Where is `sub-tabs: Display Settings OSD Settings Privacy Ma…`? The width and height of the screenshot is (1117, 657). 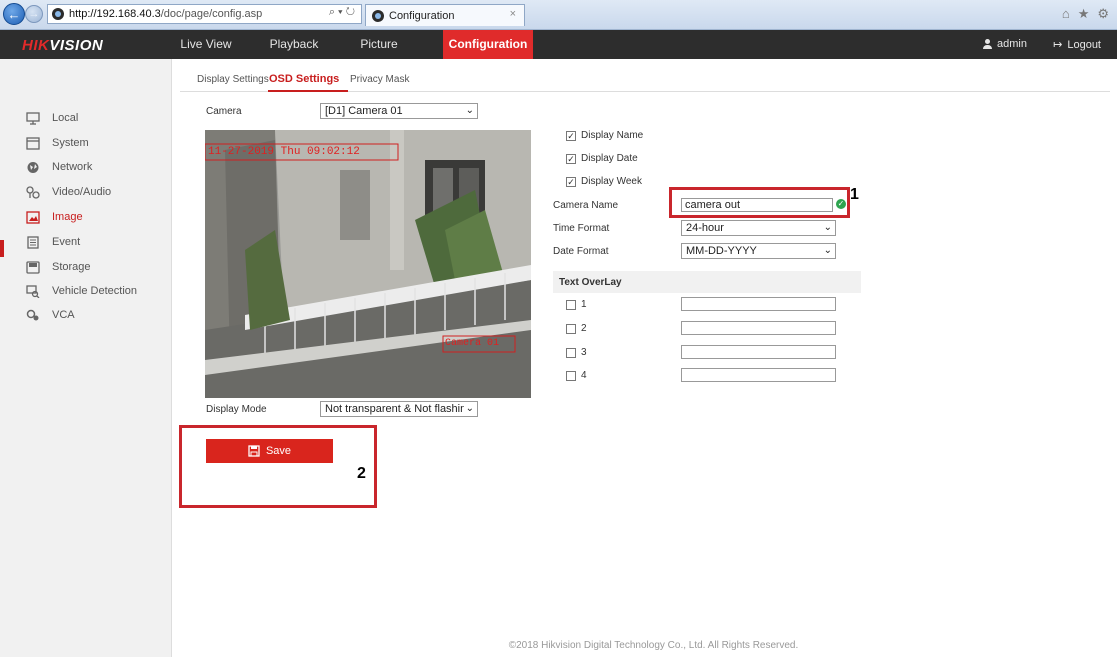 sub-tabs: Display Settings OSD Settings Privacy Ma… is located at coordinates (645, 81).